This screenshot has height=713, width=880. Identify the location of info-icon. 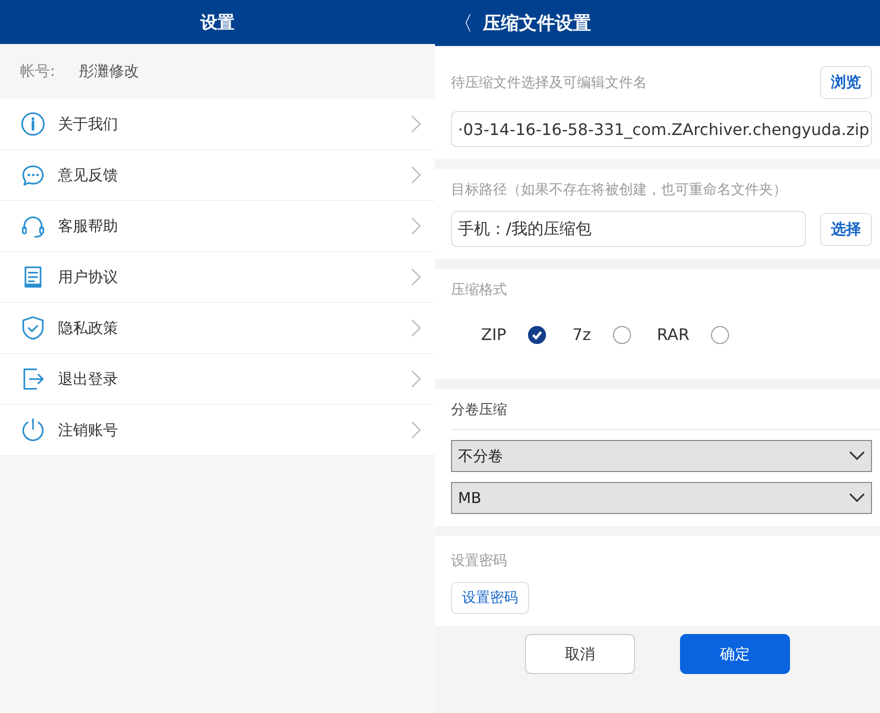
(33, 124).